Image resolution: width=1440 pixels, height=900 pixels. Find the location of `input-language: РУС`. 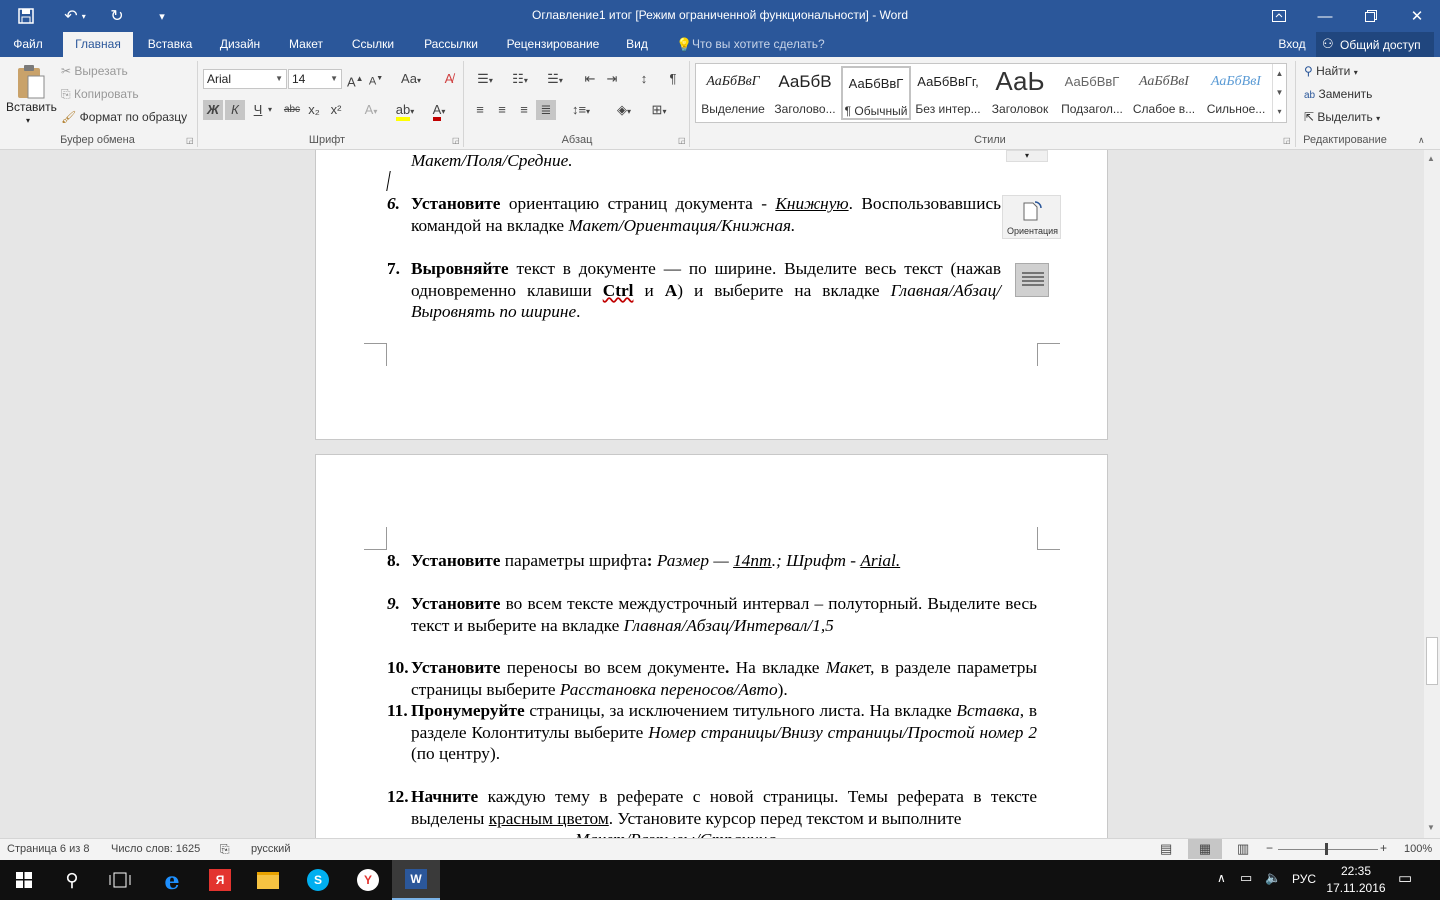

input-language: РУС is located at coordinates (1304, 879).